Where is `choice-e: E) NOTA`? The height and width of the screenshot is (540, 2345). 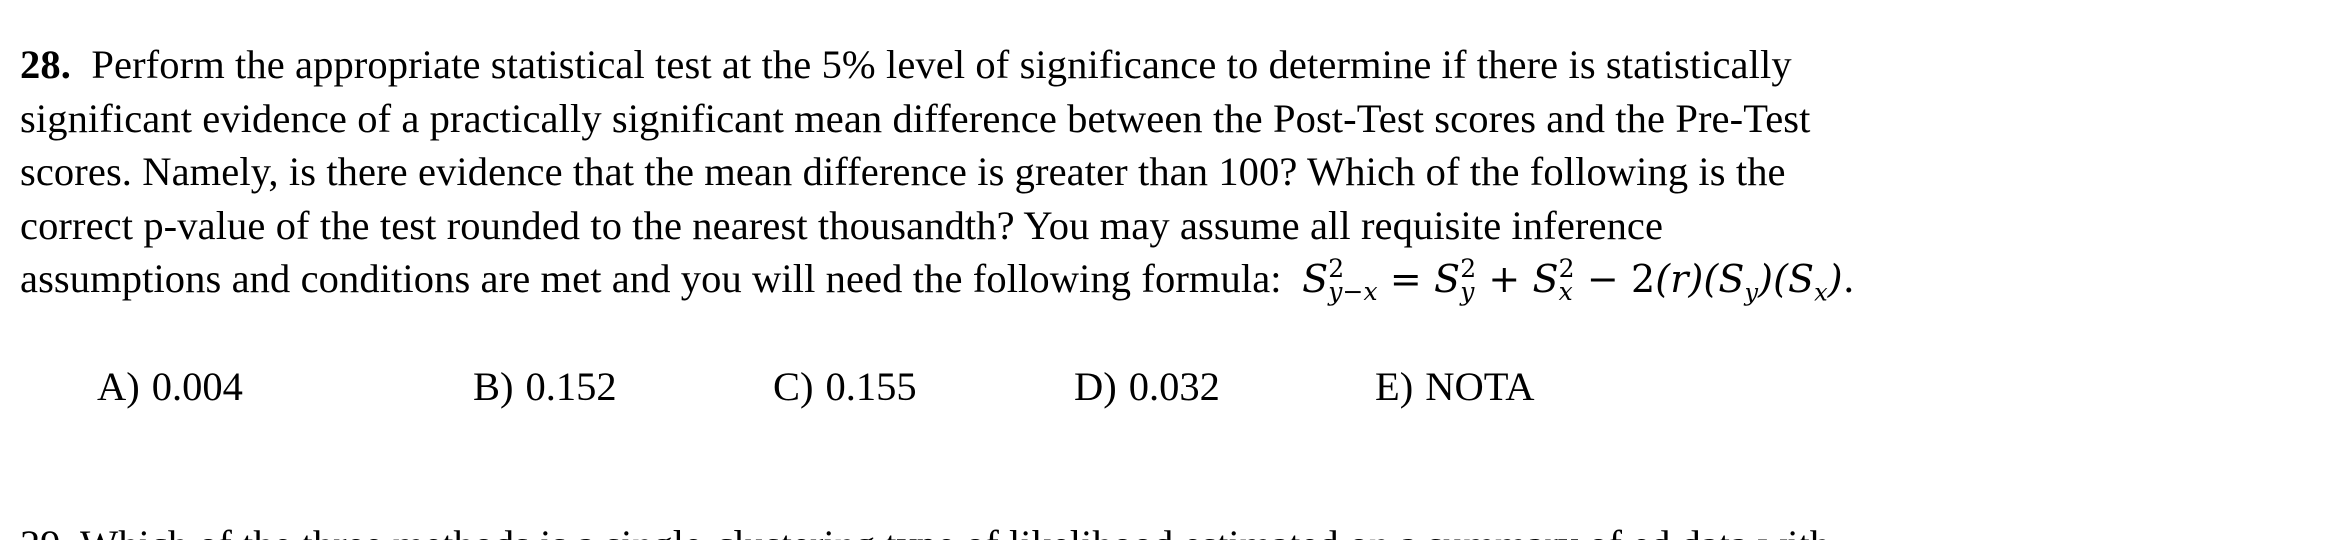 choice-e: E) NOTA is located at coordinates (1454, 386).